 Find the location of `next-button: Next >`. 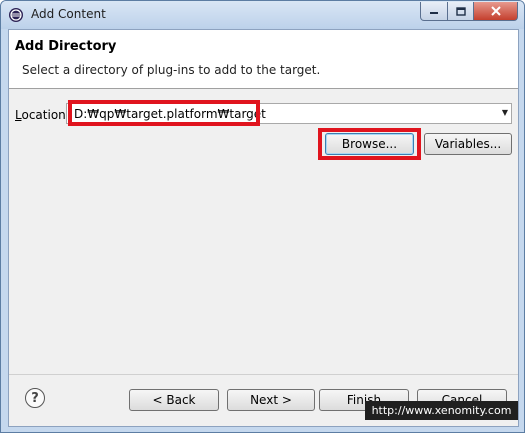

next-button: Next > is located at coordinates (271, 400).